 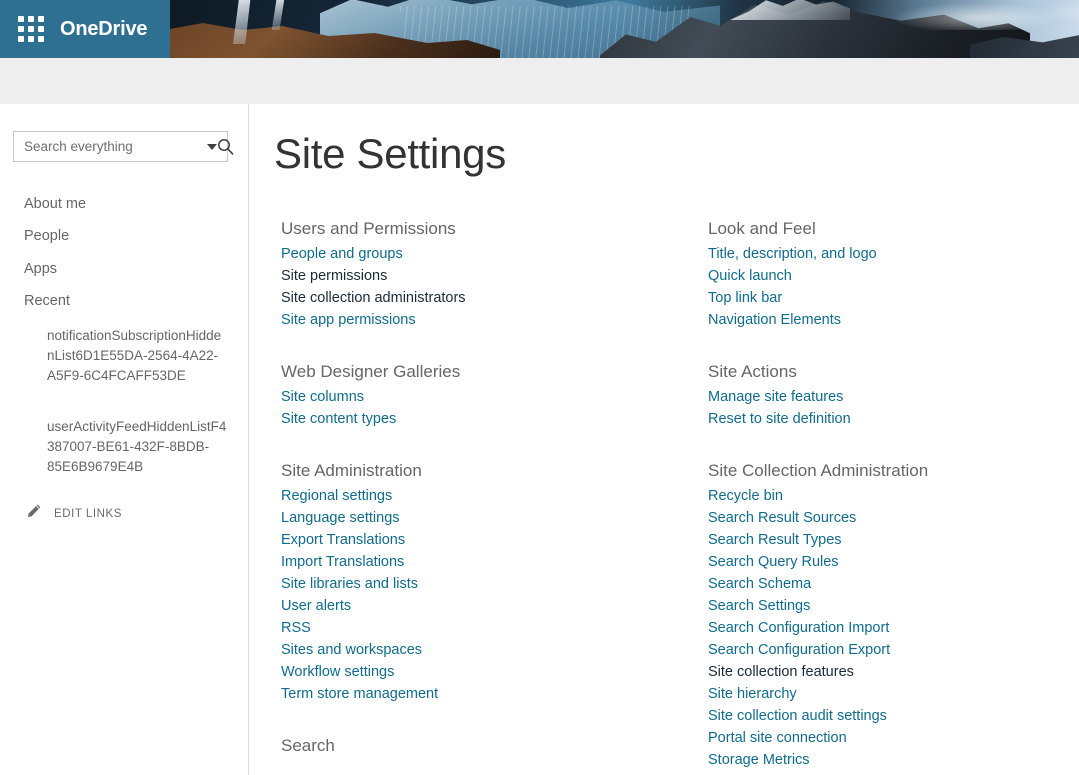 What do you see at coordinates (781, 672) in the screenshot?
I see `settings-link-site-collection-features: Site collection features` at bounding box center [781, 672].